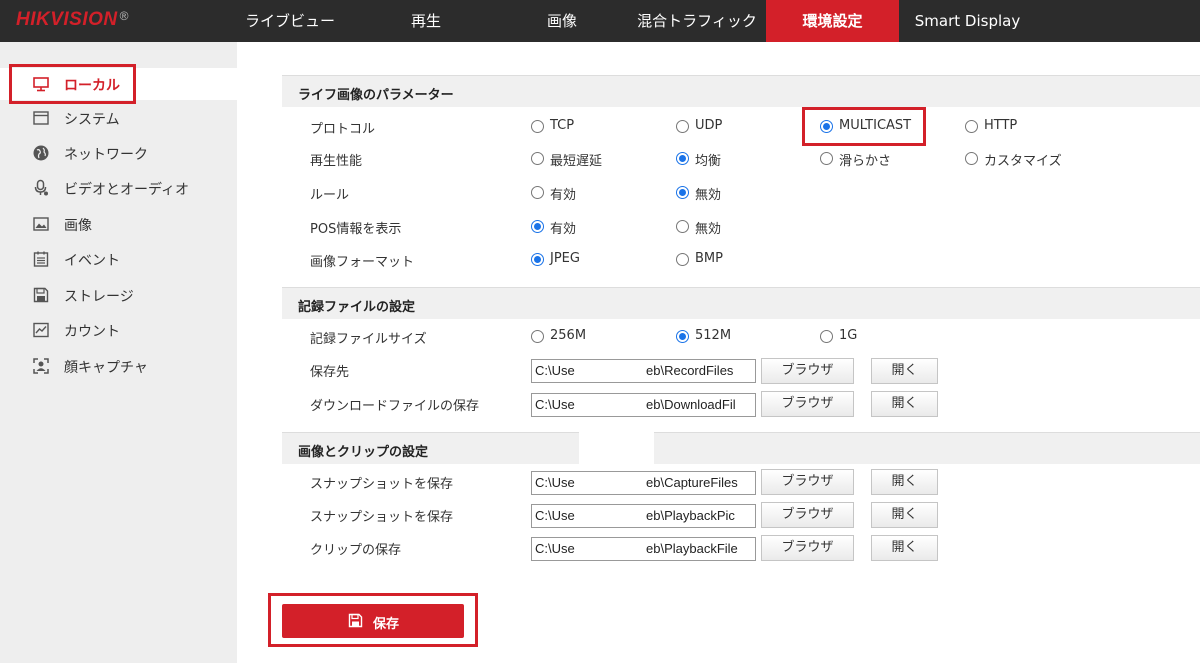 This screenshot has width=1200, height=663. I want to click on tab-live-view: ライブビュー, so click(290, 21).